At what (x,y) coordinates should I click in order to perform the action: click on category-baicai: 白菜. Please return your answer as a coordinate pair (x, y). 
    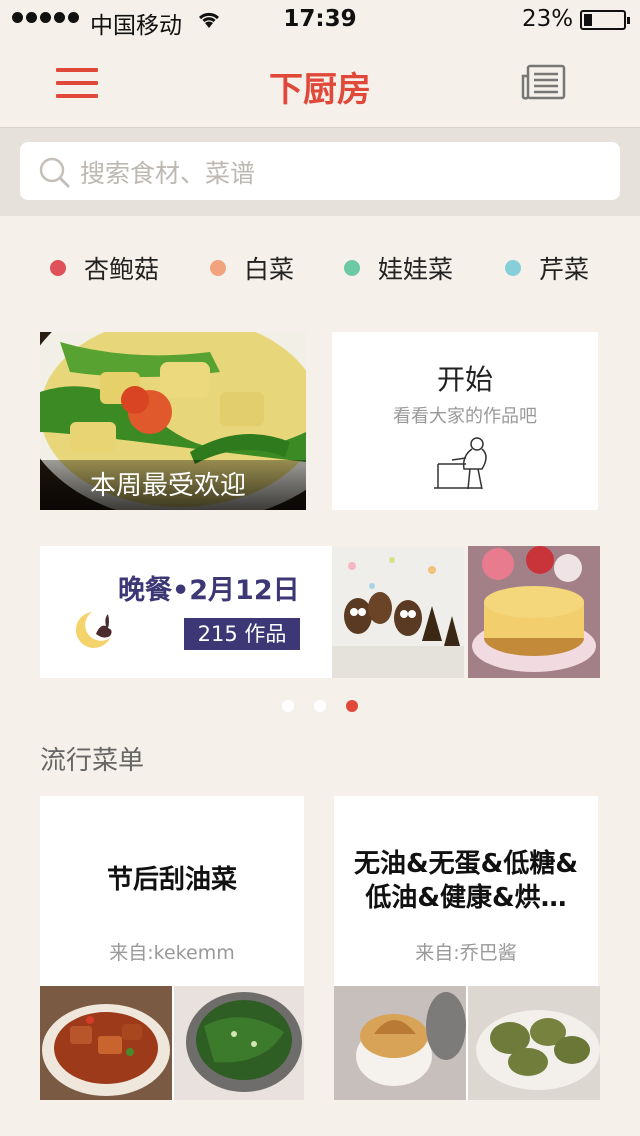
    Looking at the image, I should click on (252, 268).